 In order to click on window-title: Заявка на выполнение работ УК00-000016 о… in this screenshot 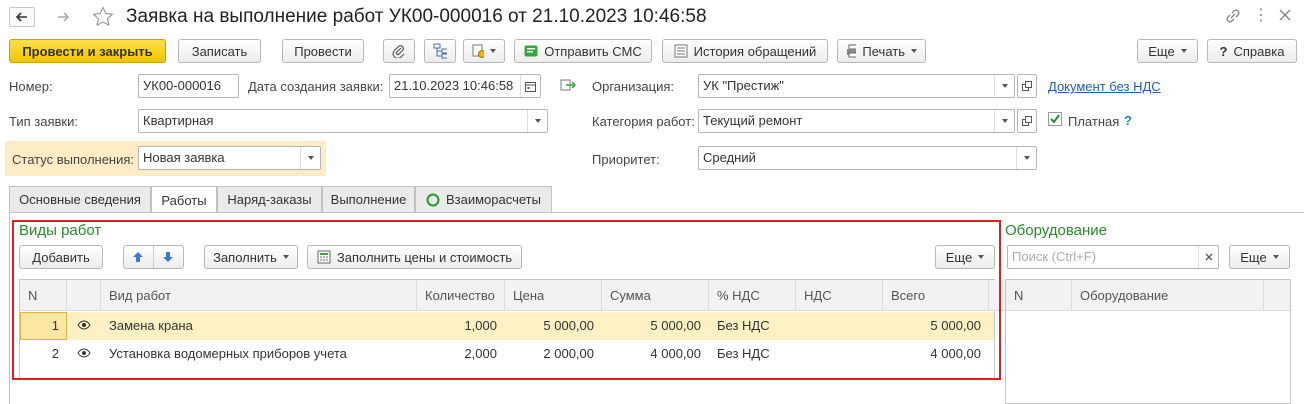, I will do `click(416, 16)`.